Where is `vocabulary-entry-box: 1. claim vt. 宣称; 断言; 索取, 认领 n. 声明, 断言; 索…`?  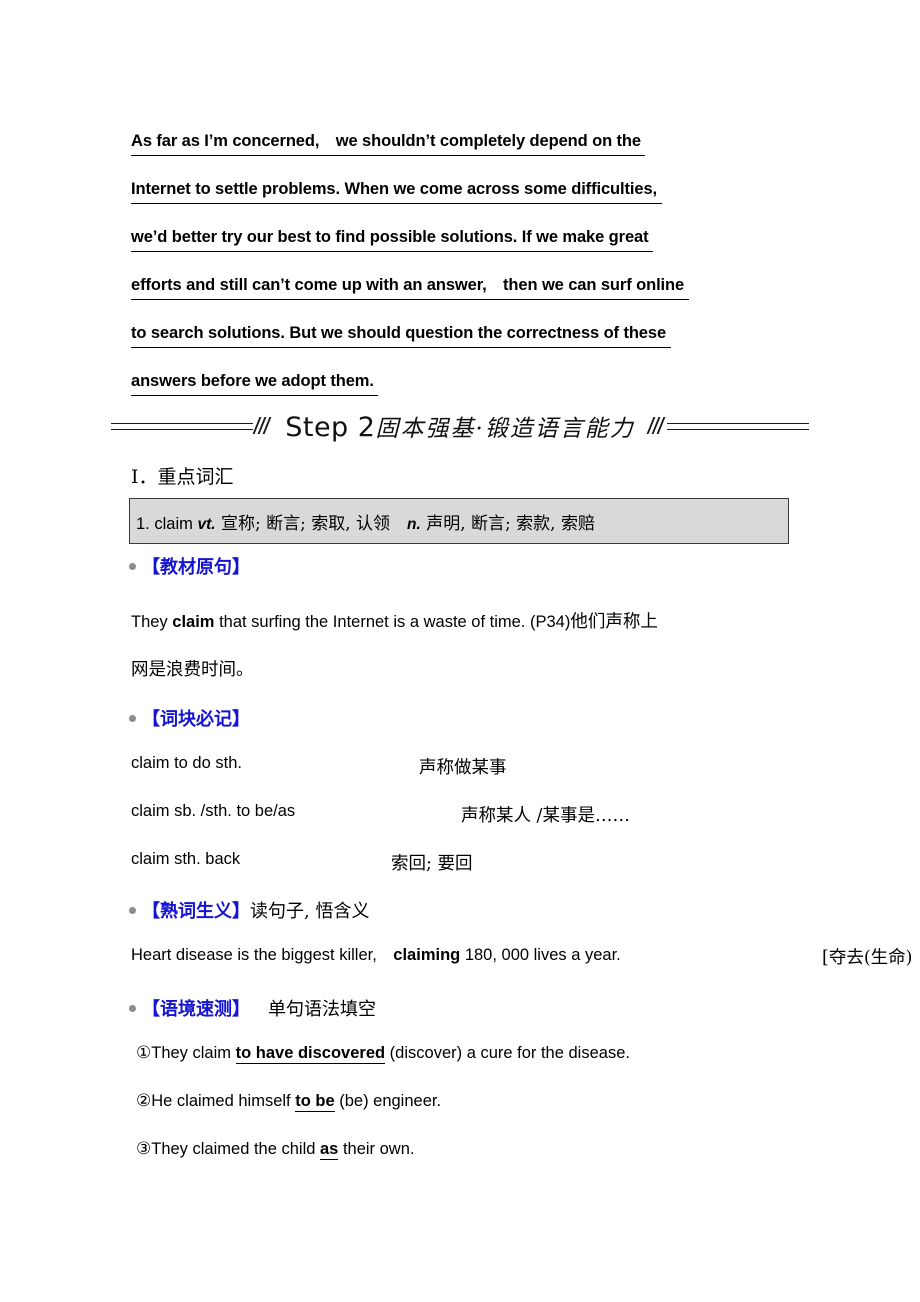 vocabulary-entry-box: 1. claim vt. 宣称; 断言; 索取, 认领 n. 声明, 断言; 索… is located at coordinates (459, 521).